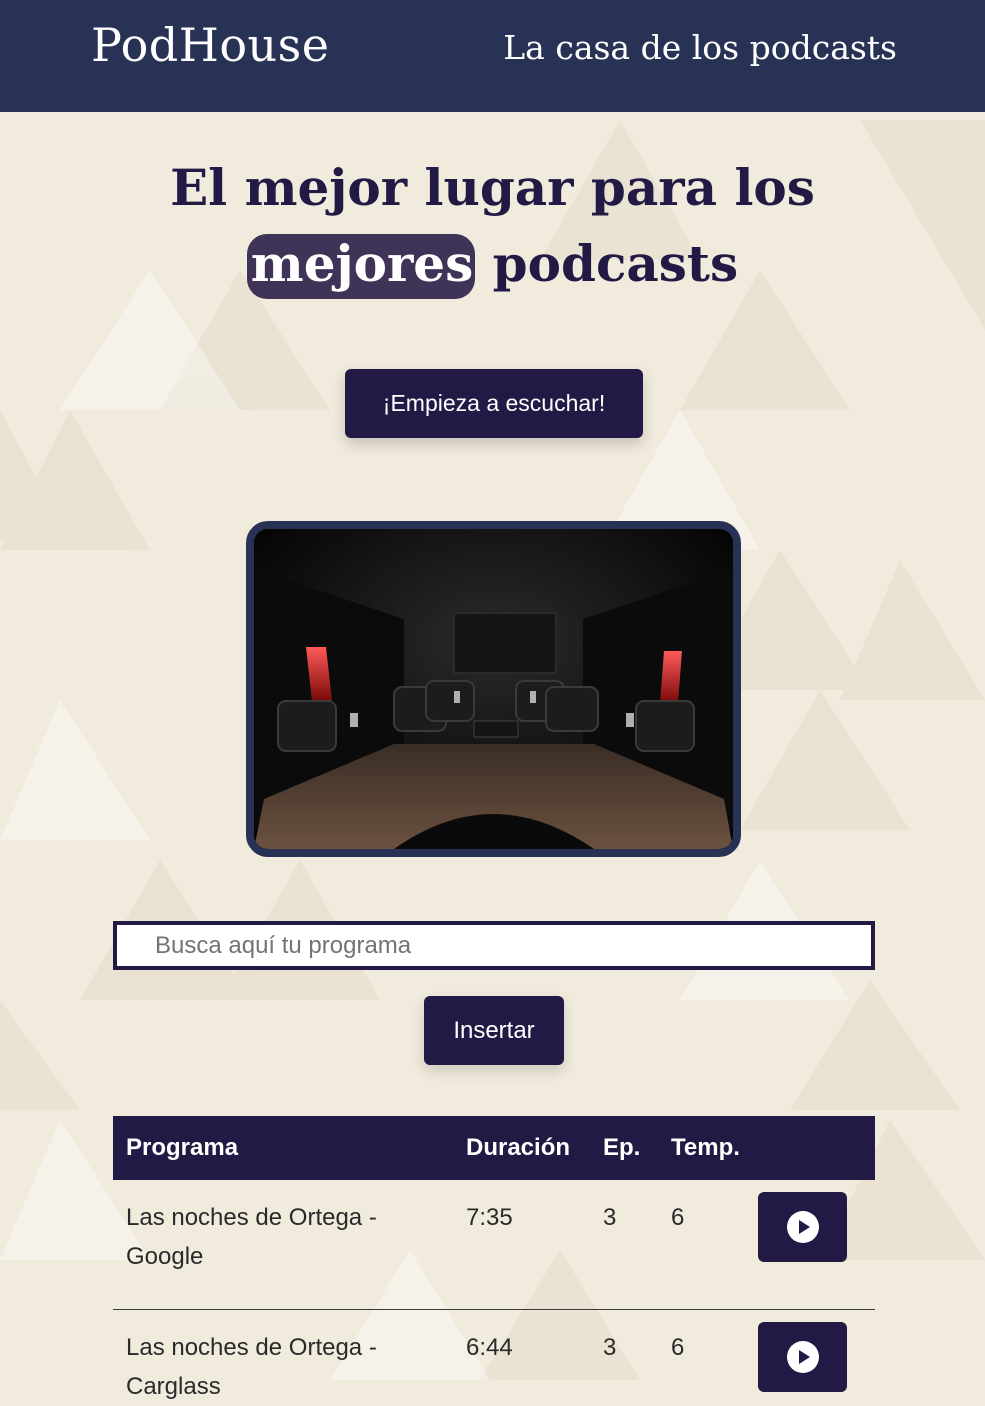 This screenshot has width=985, height=1406. What do you see at coordinates (494, 403) in the screenshot?
I see `start-listening-button: ¡Empieza a escuchar!` at bounding box center [494, 403].